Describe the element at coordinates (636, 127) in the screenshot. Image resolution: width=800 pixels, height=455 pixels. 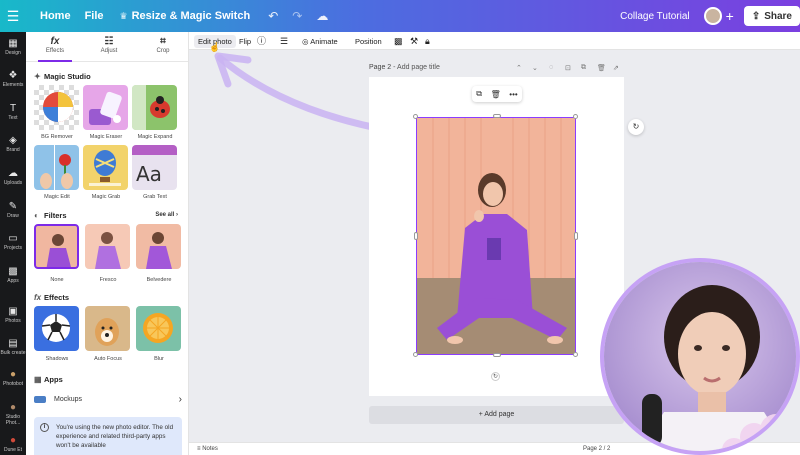
I see `refresh-icon: ↻` at that location.